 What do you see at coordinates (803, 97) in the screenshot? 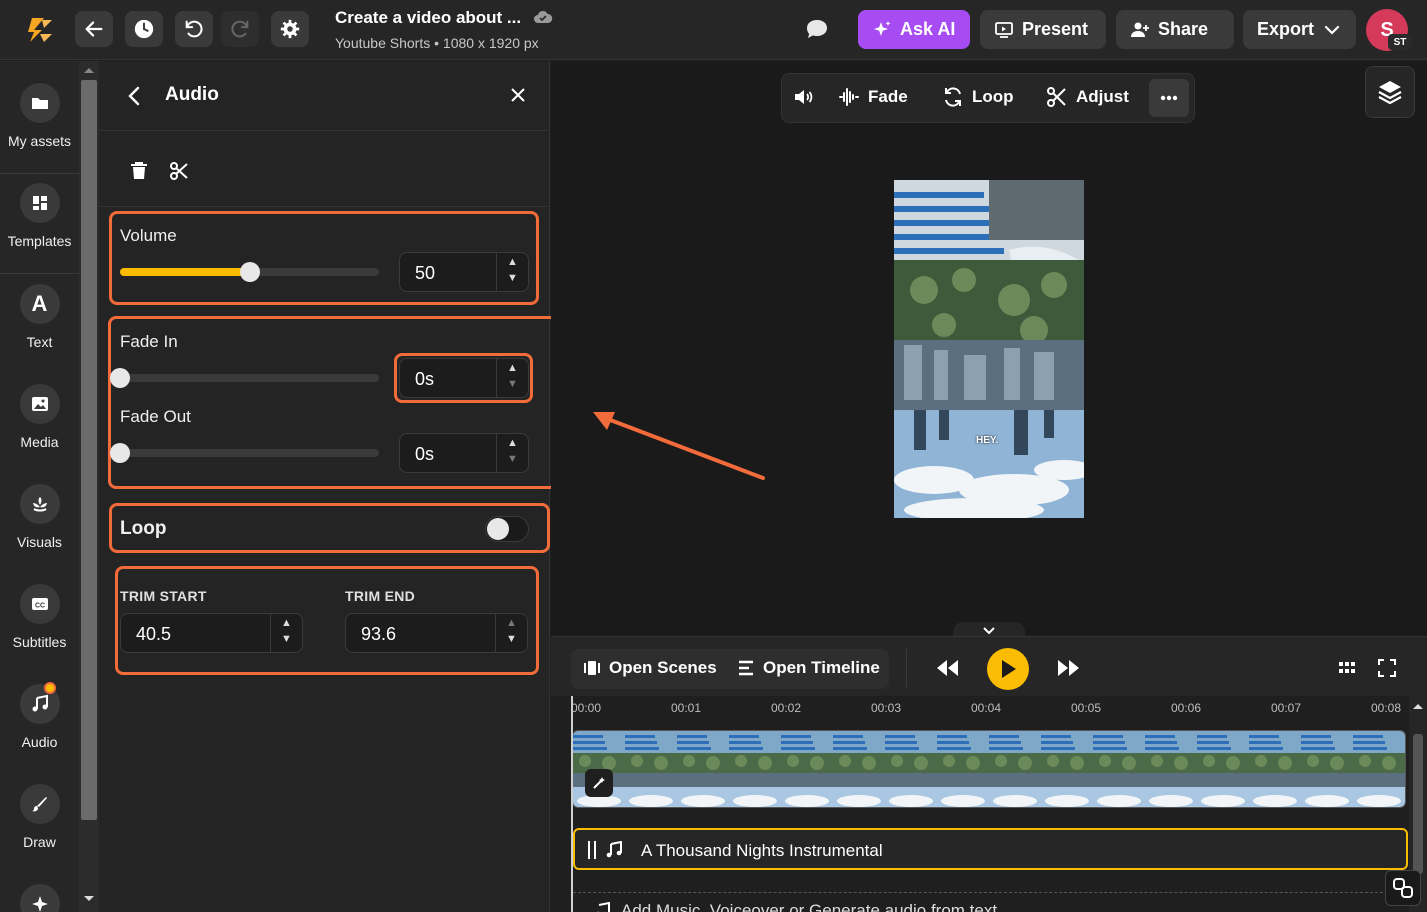
I see `volume-toggle-button` at bounding box center [803, 97].